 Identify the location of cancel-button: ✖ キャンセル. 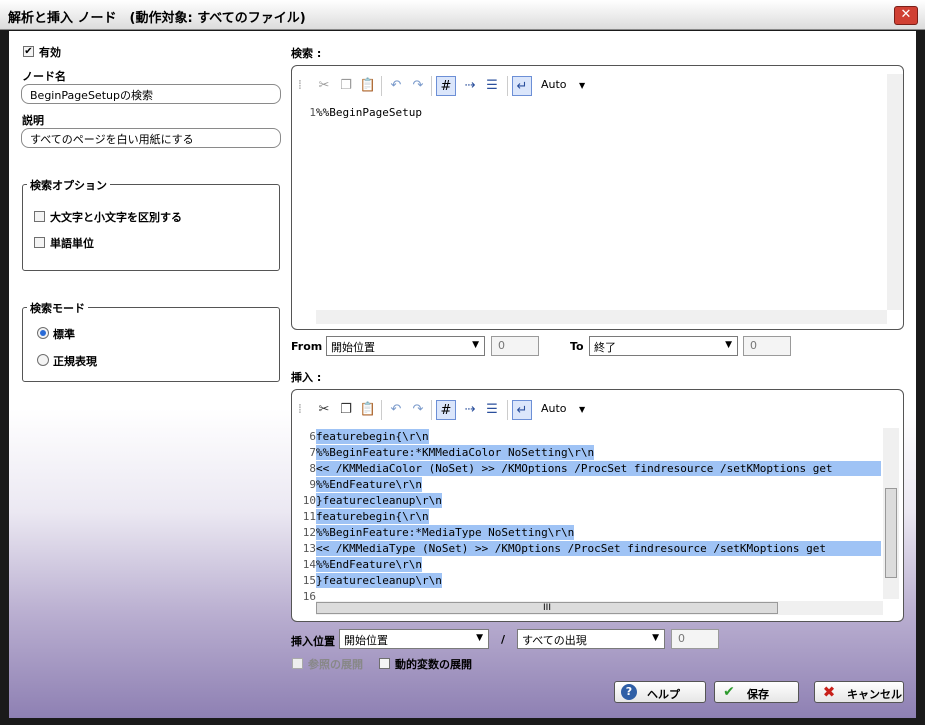
(859, 692).